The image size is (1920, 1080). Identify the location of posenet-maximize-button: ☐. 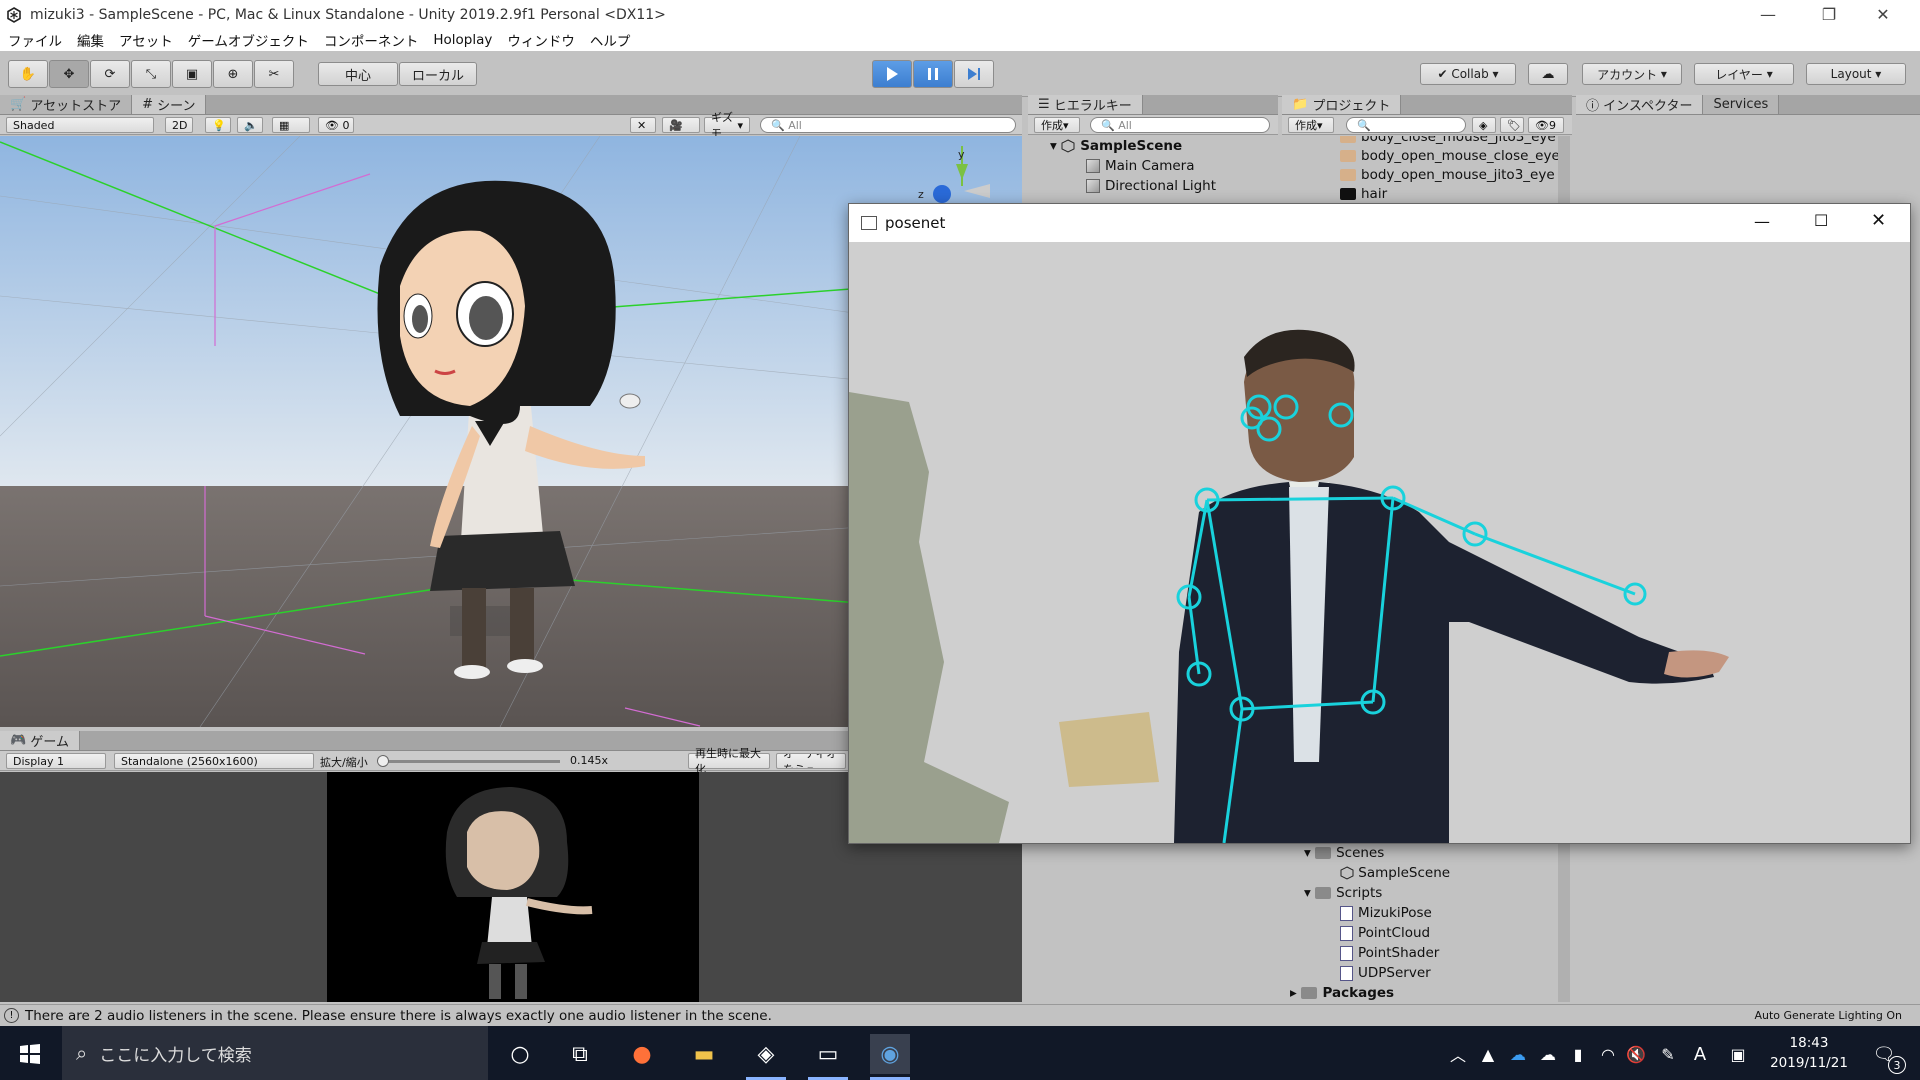
(1821, 220).